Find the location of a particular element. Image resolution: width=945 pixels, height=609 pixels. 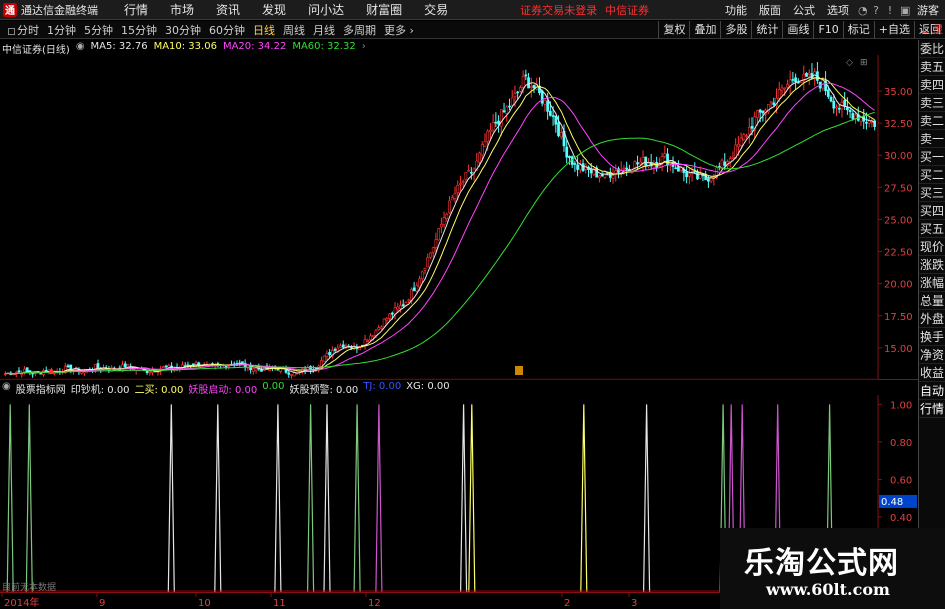

menu-wealth: 财富圈 is located at coordinates (385, 9).